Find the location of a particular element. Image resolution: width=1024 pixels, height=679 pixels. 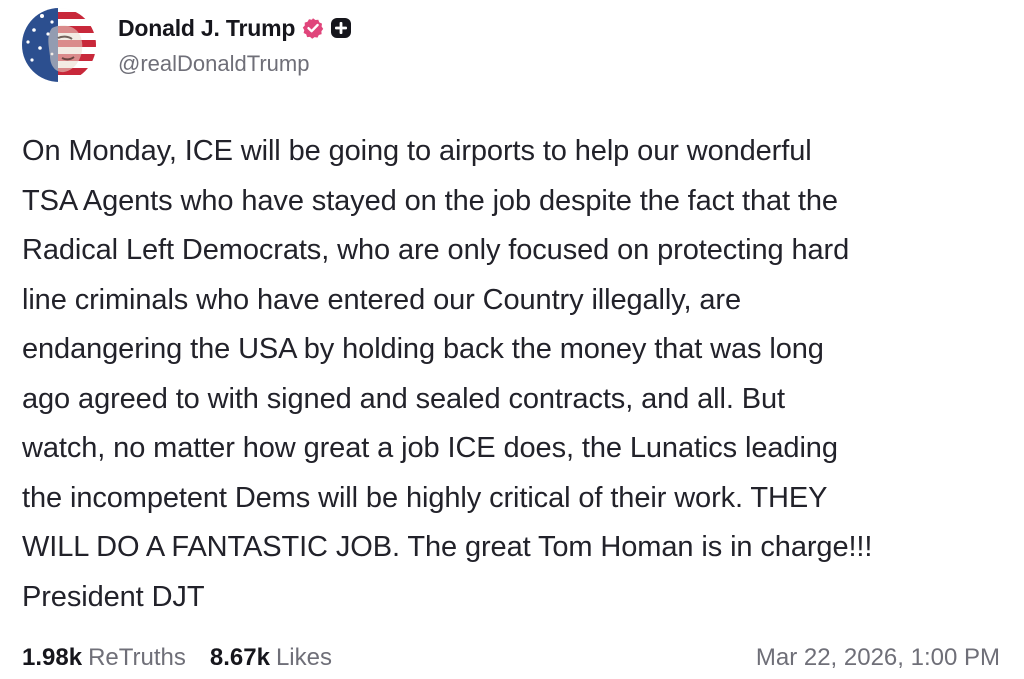

handle: @realDonaldTrump is located at coordinates (235, 64).